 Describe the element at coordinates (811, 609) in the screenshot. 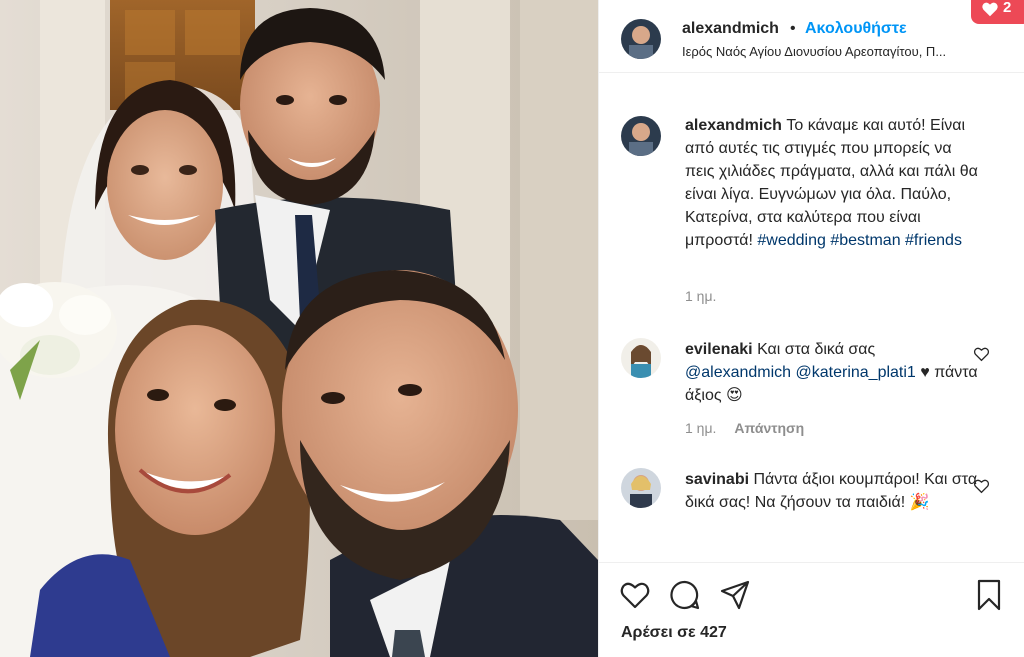

I see `post-actions: Αρέσει σε 427` at that location.